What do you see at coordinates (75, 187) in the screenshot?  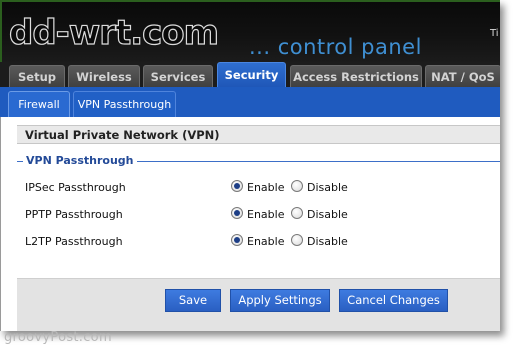 I see `ipsec-label: IPSec Passthrough` at bounding box center [75, 187].